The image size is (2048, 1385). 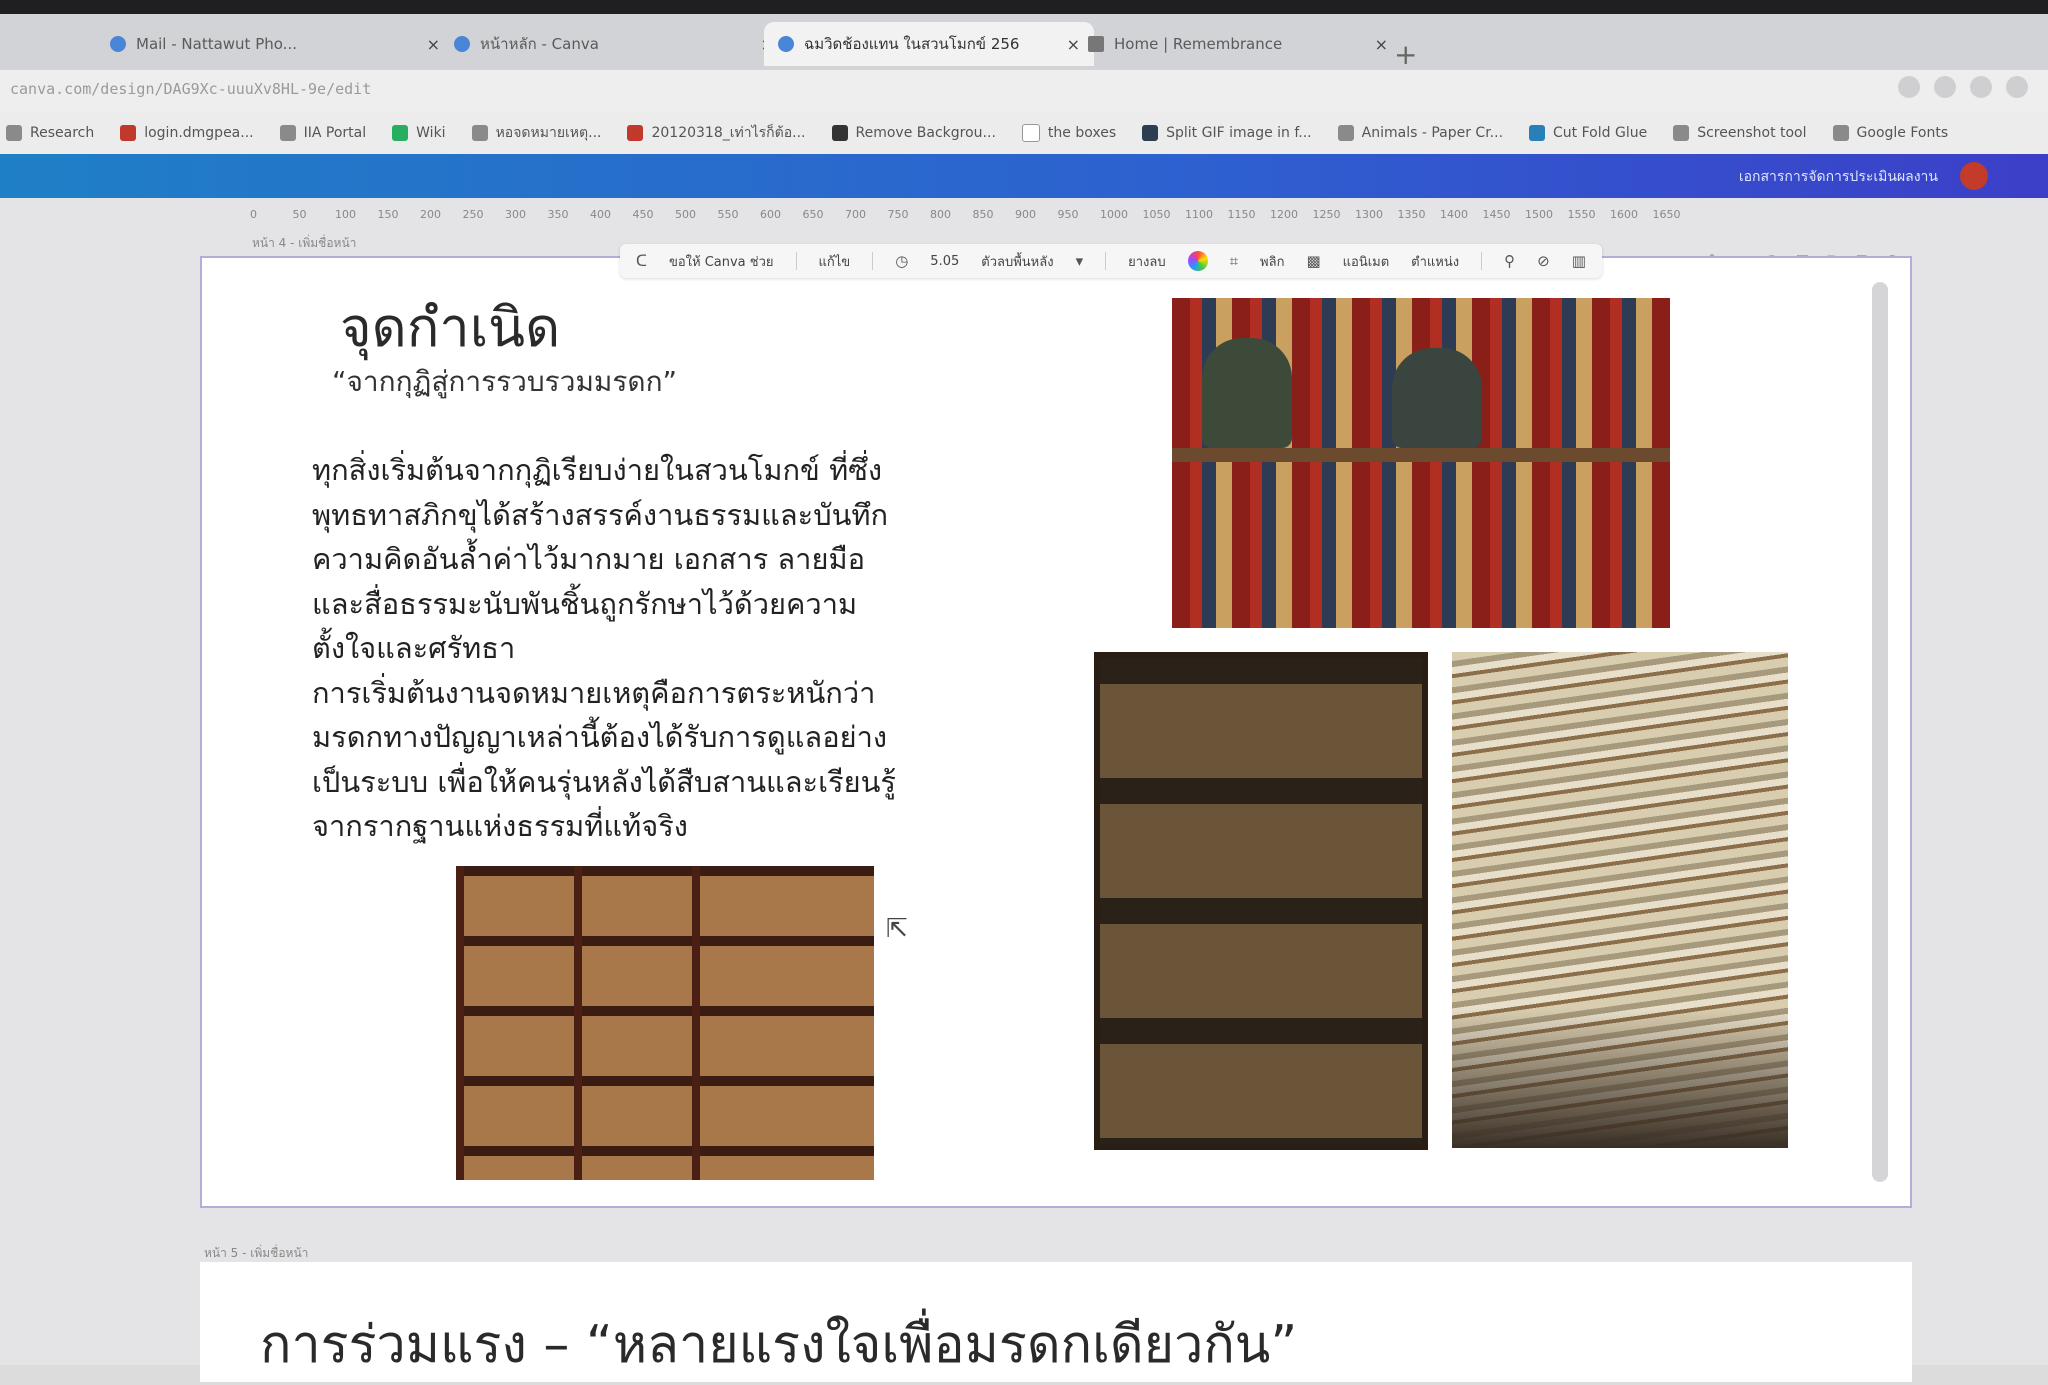 What do you see at coordinates (1421, 463) in the screenshot?
I see `photo-bookshelf-buddha` at bounding box center [1421, 463].